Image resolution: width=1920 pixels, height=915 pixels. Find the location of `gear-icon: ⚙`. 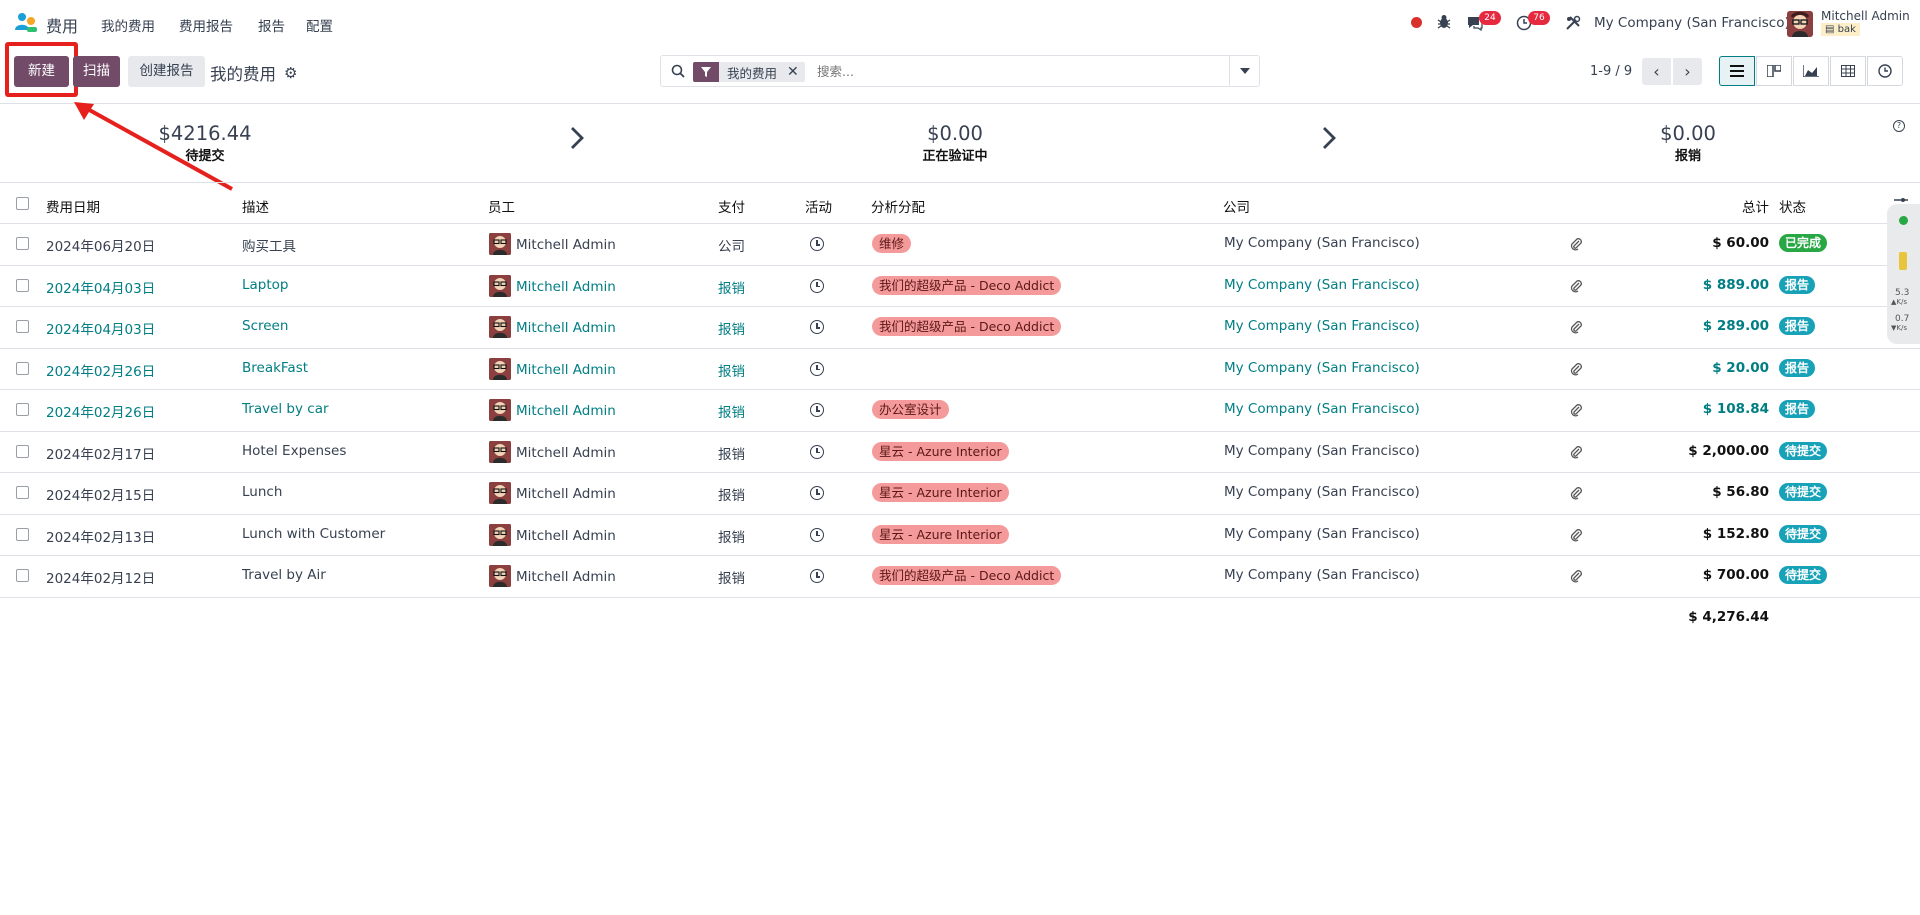

gear-icon: ⚙ is located at coordinates (290, 73).